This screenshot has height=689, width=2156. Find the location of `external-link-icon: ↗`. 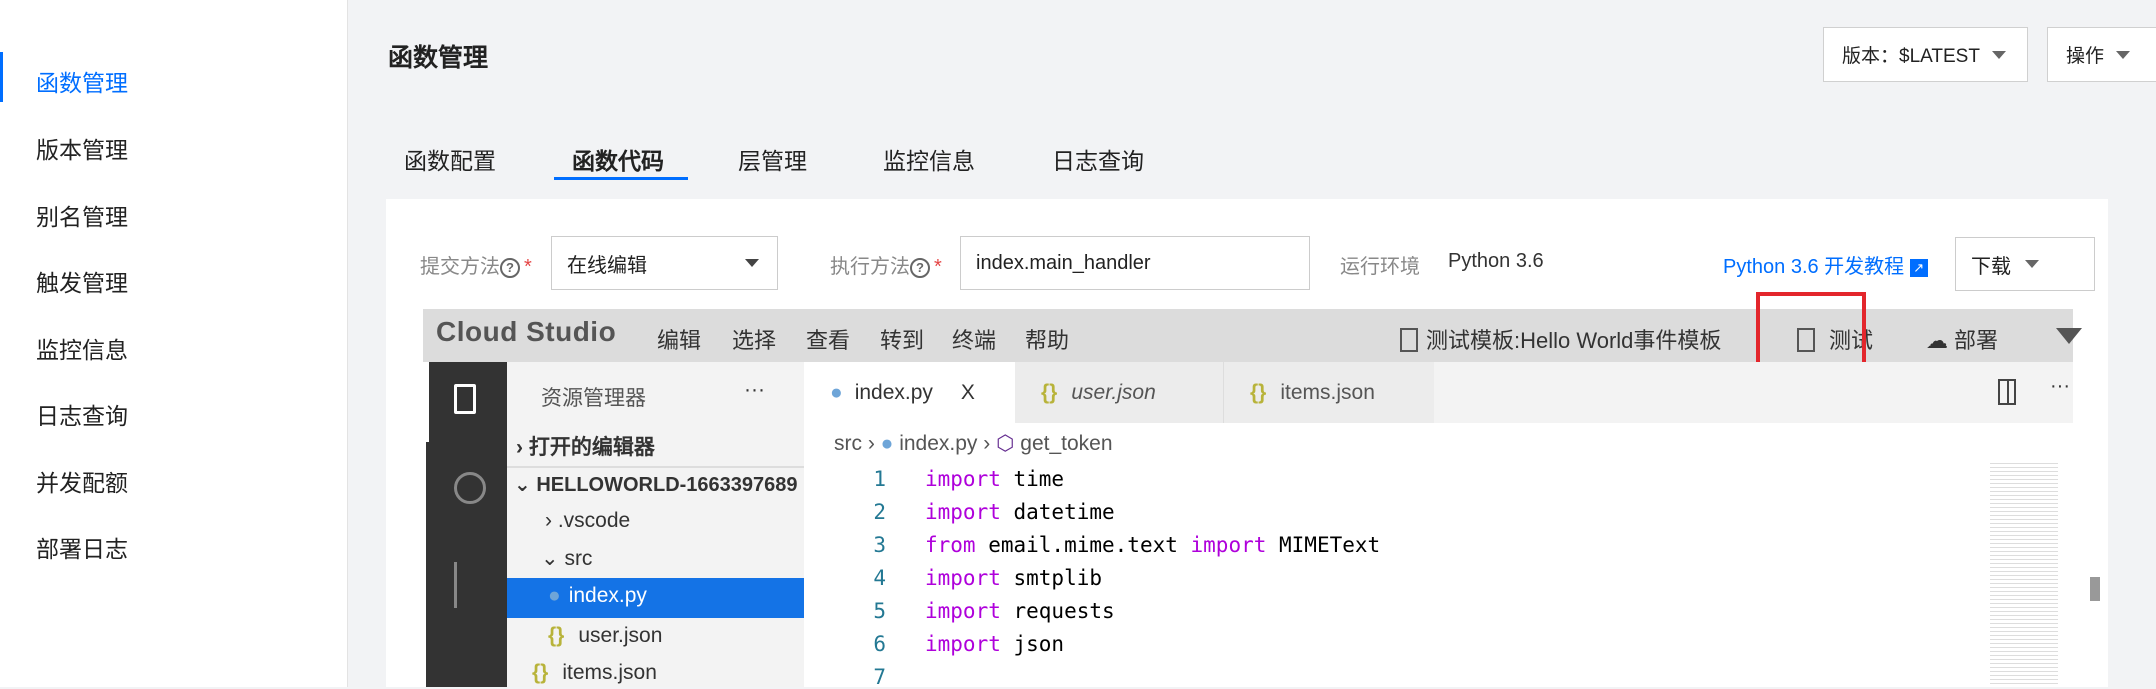

external-link-icon: ↗ is located at coordinates (1918, 267).